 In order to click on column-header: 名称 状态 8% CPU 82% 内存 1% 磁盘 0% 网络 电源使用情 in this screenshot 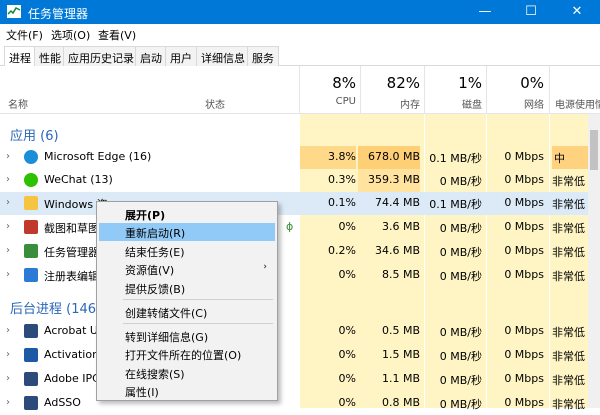, I will do `click(300, 90)`.